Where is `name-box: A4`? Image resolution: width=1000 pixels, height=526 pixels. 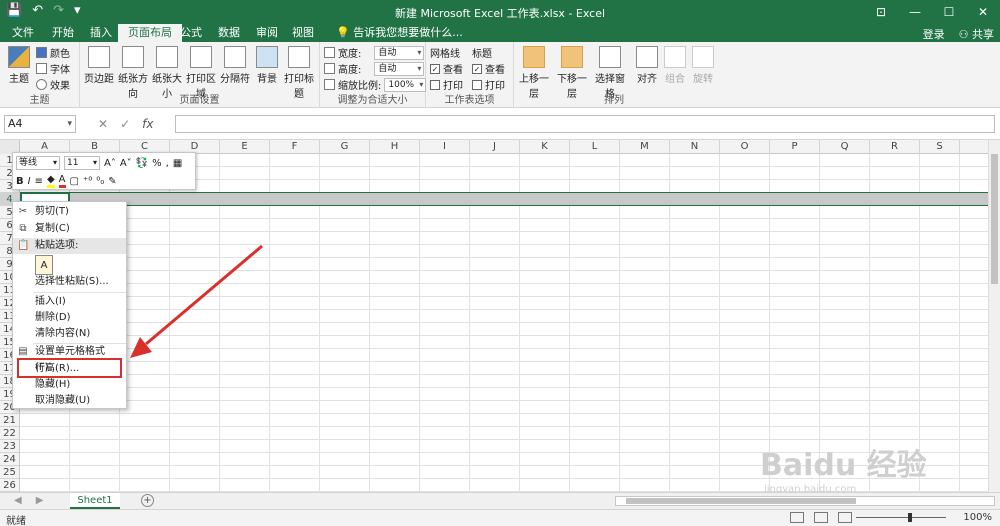
name-box: A4 is located at coordinates (40, 124).